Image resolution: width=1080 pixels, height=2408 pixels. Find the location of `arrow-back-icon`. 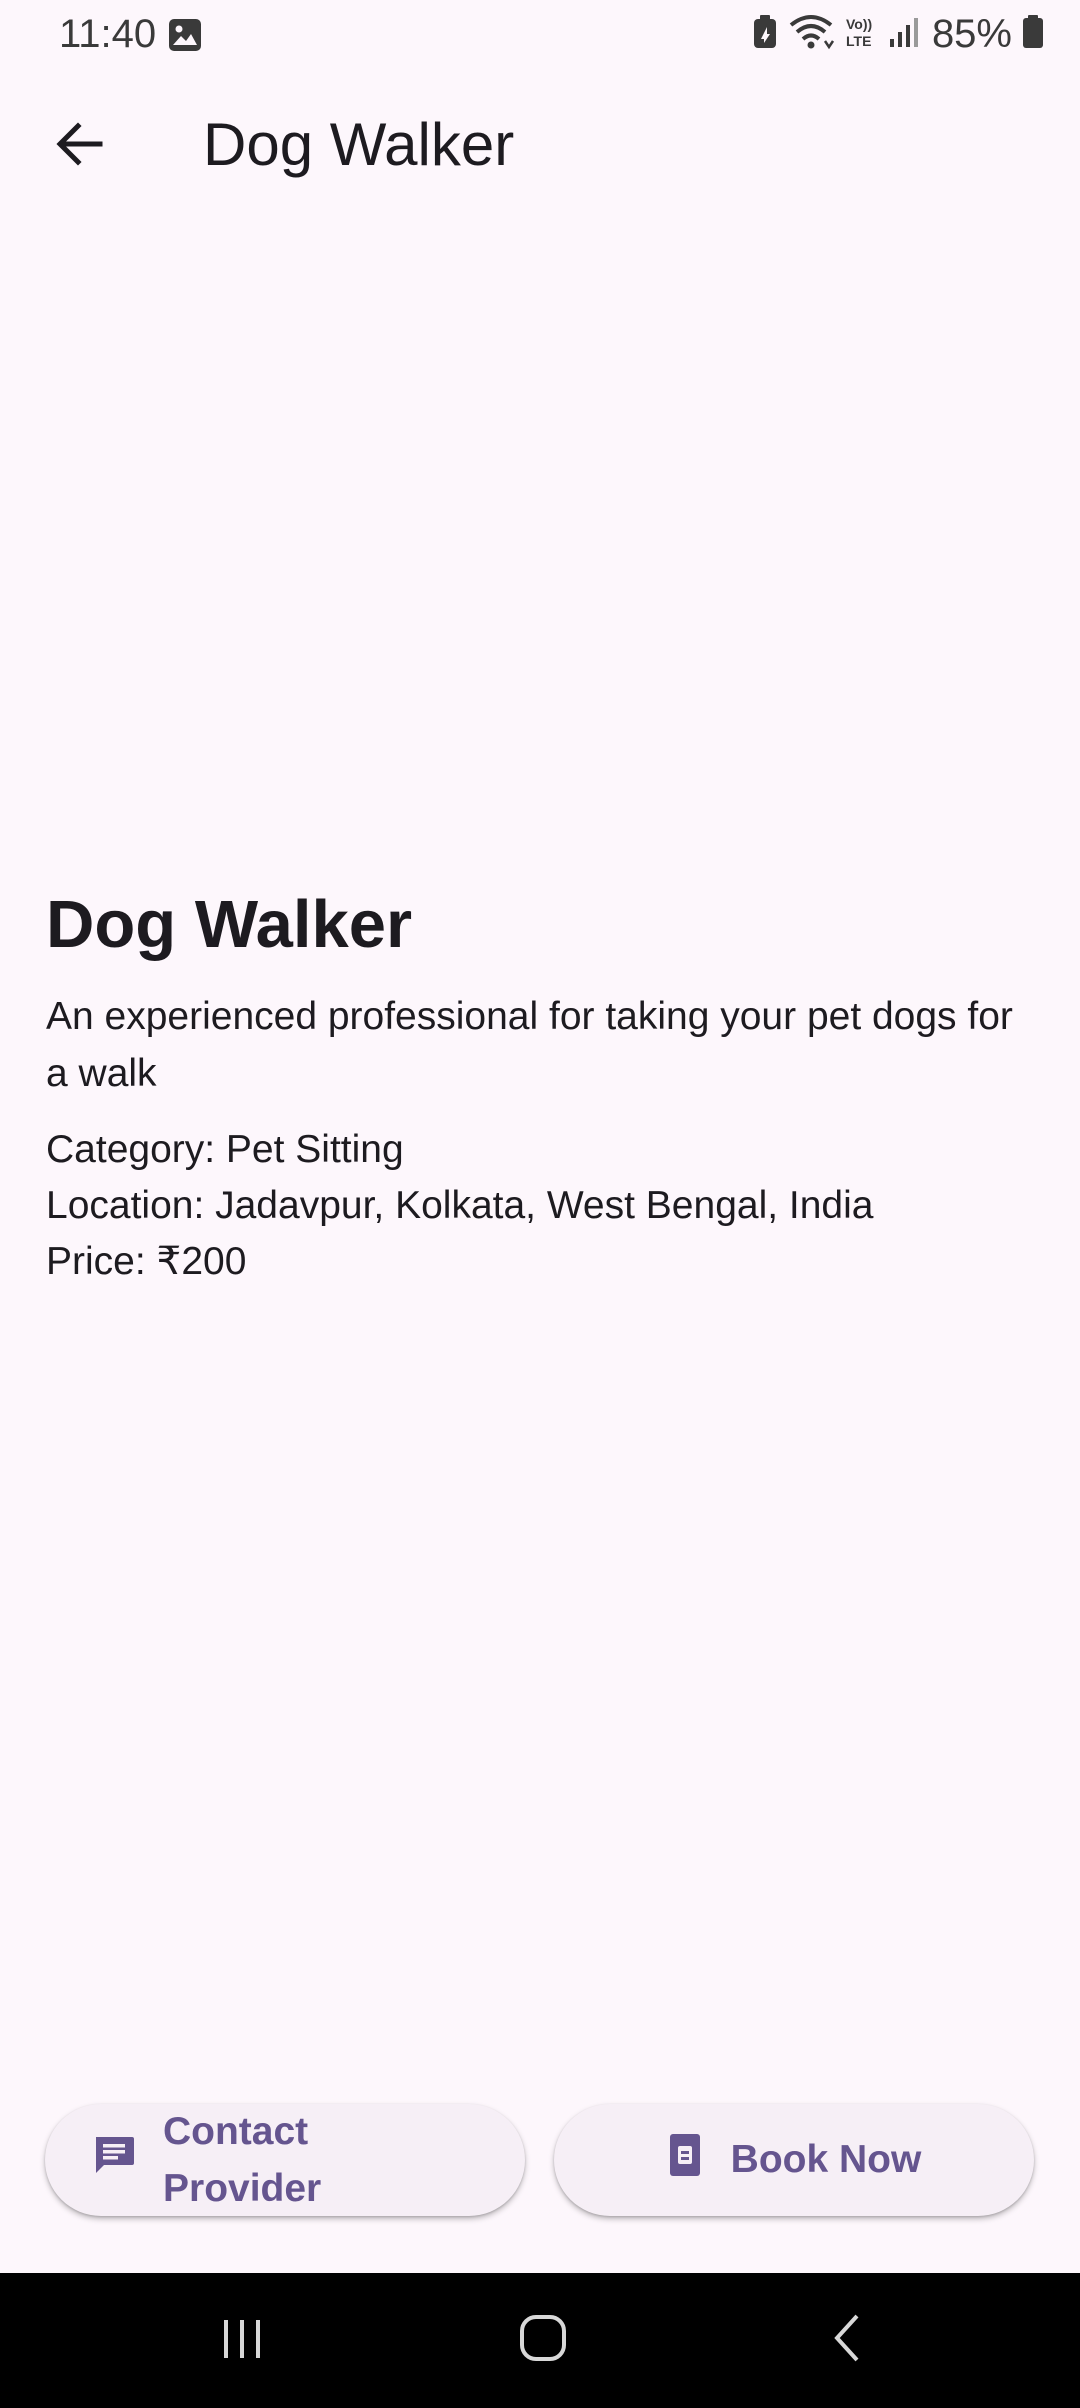

arrow-back-icon is located at coordinates (80, 146).